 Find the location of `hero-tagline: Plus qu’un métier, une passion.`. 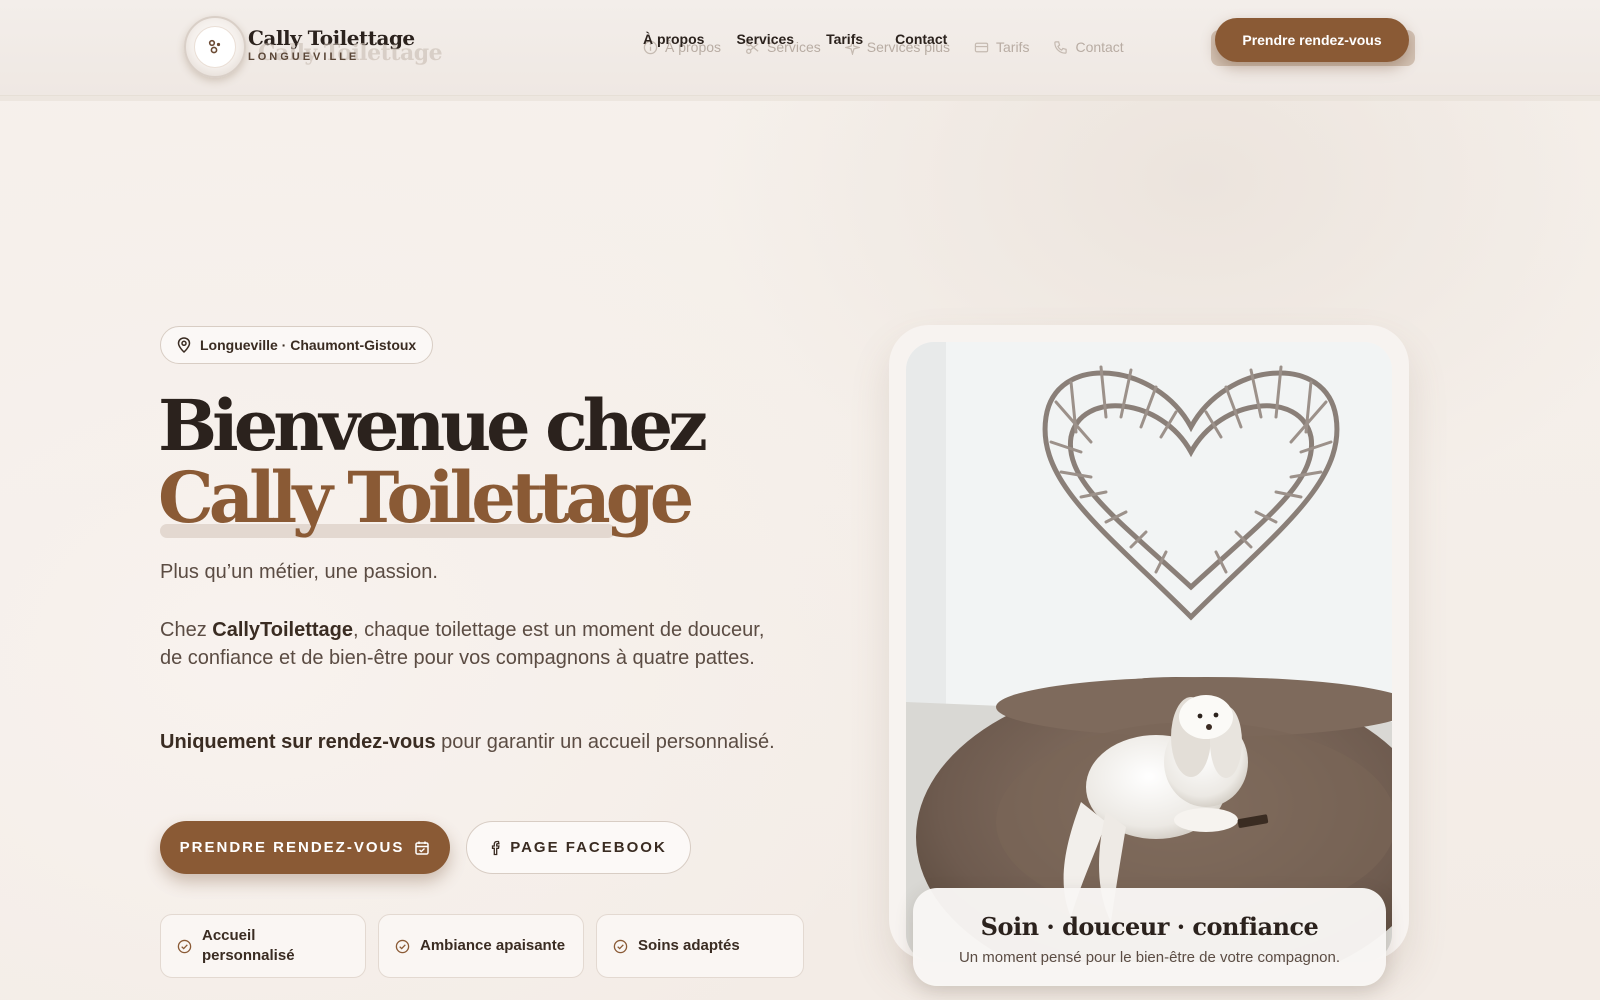

hero-tagline: Plus qu’un métier, une passion. is located at coordinates (299, 572).